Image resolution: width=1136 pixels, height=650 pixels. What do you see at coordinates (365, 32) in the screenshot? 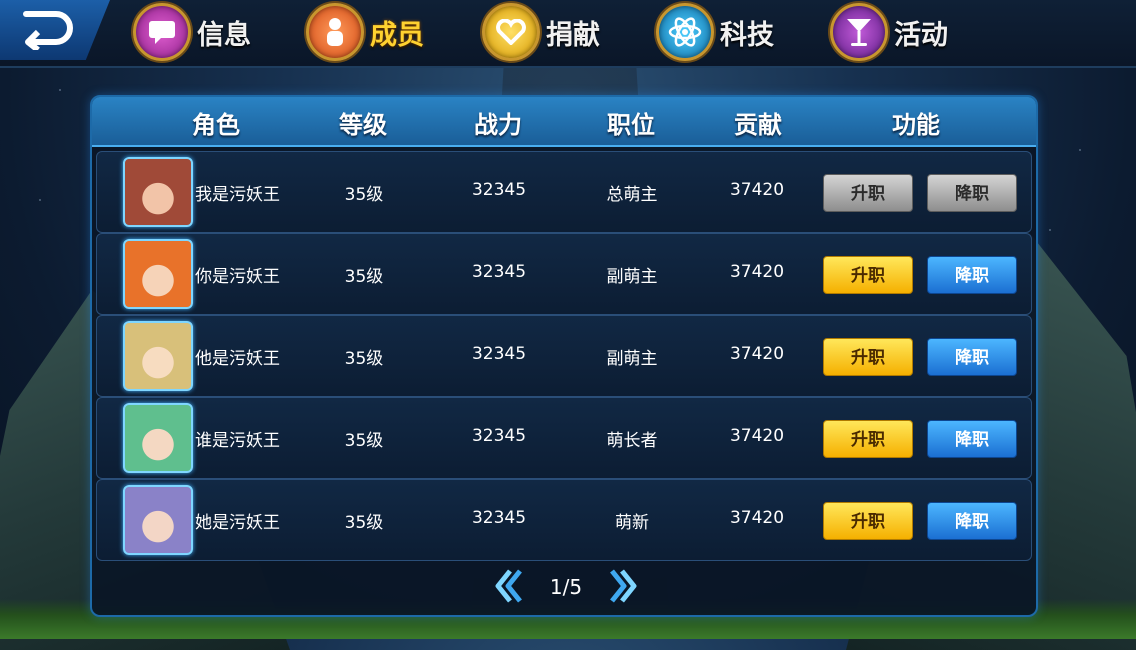
I see `tab-members: 成员` at bounding box center [365, 32].